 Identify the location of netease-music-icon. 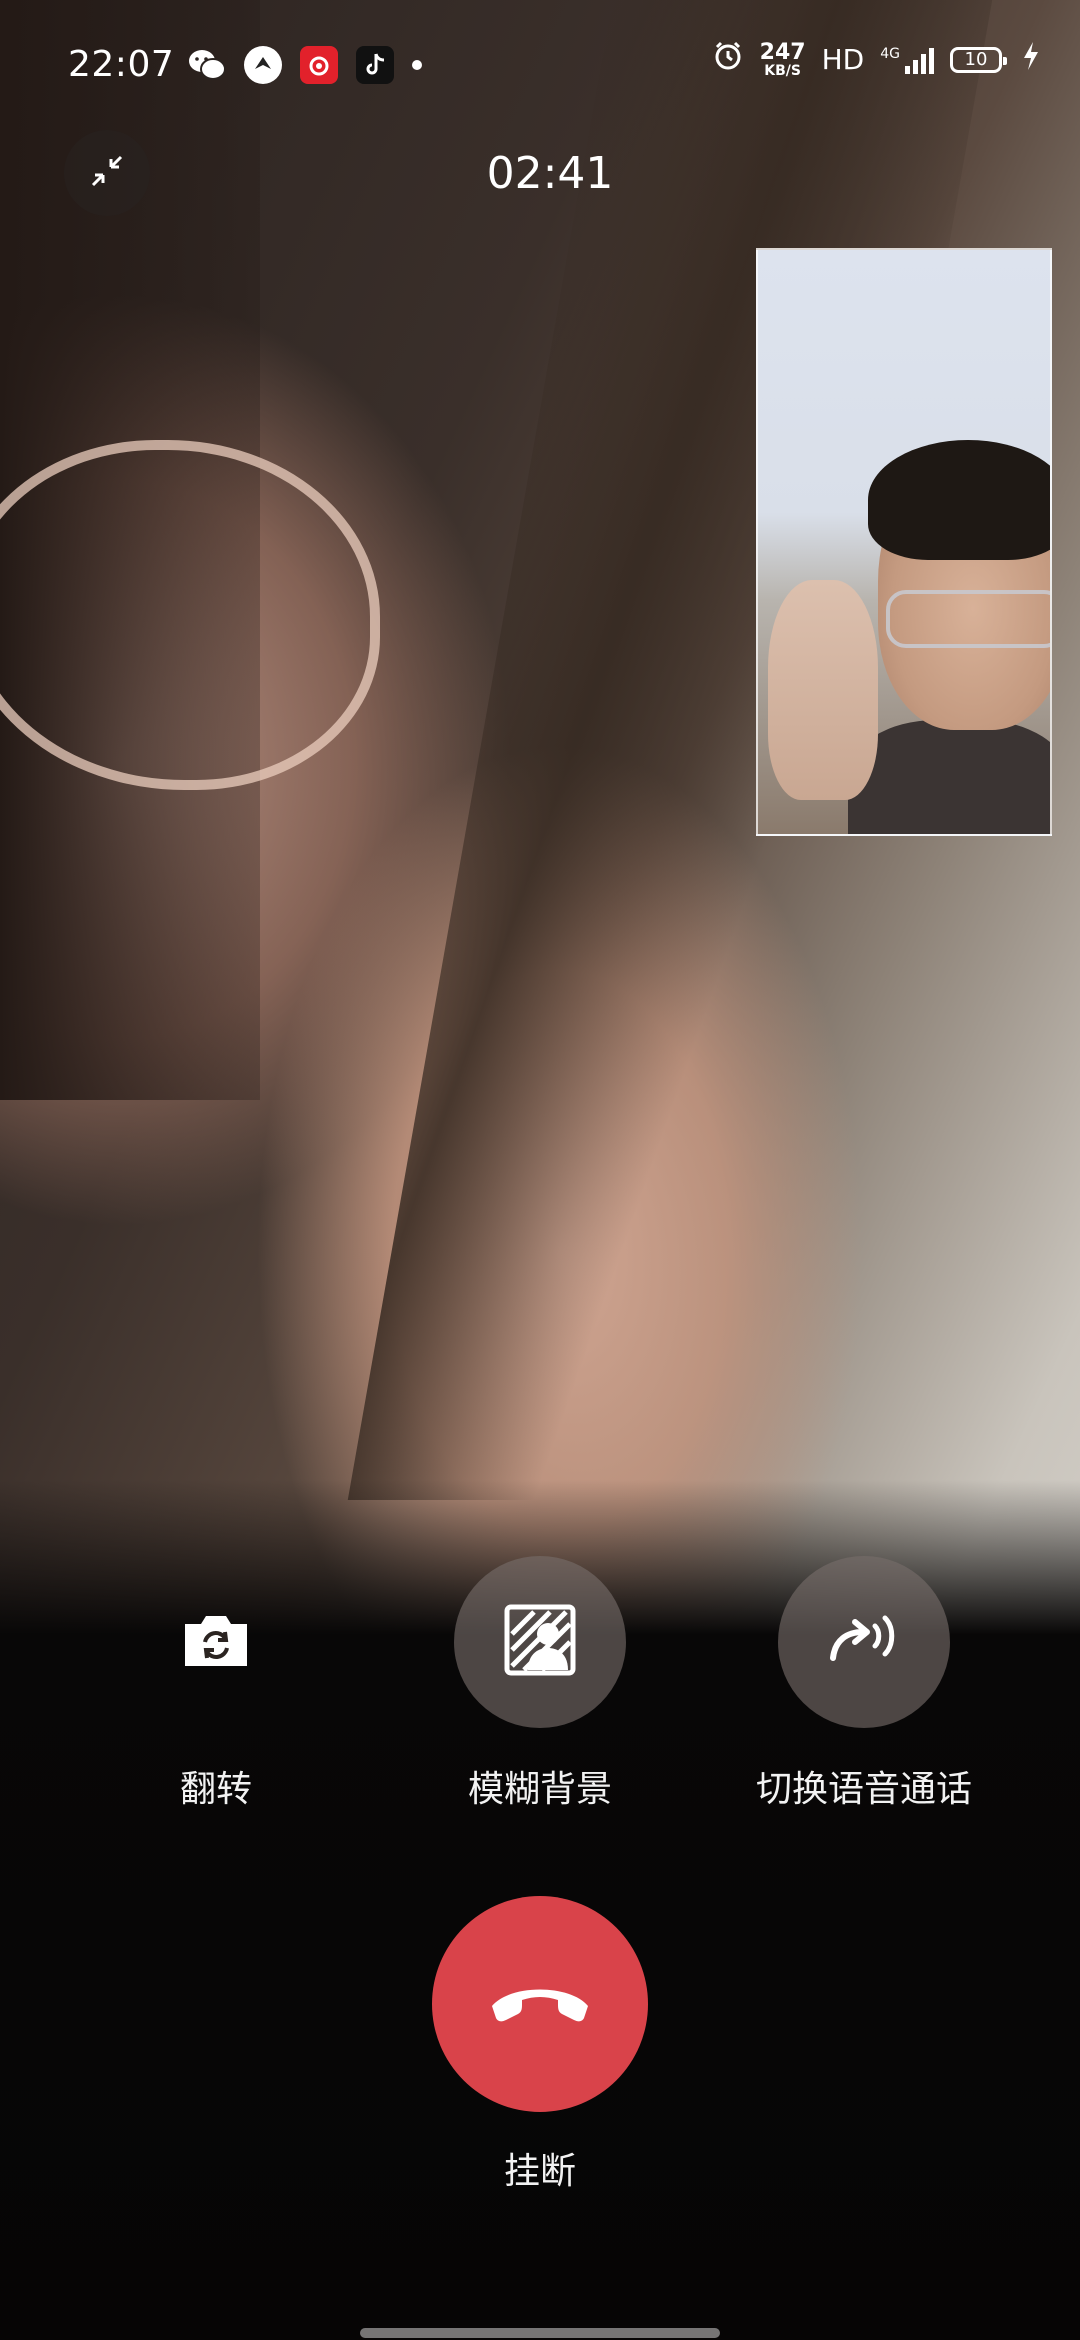
(319, 65).